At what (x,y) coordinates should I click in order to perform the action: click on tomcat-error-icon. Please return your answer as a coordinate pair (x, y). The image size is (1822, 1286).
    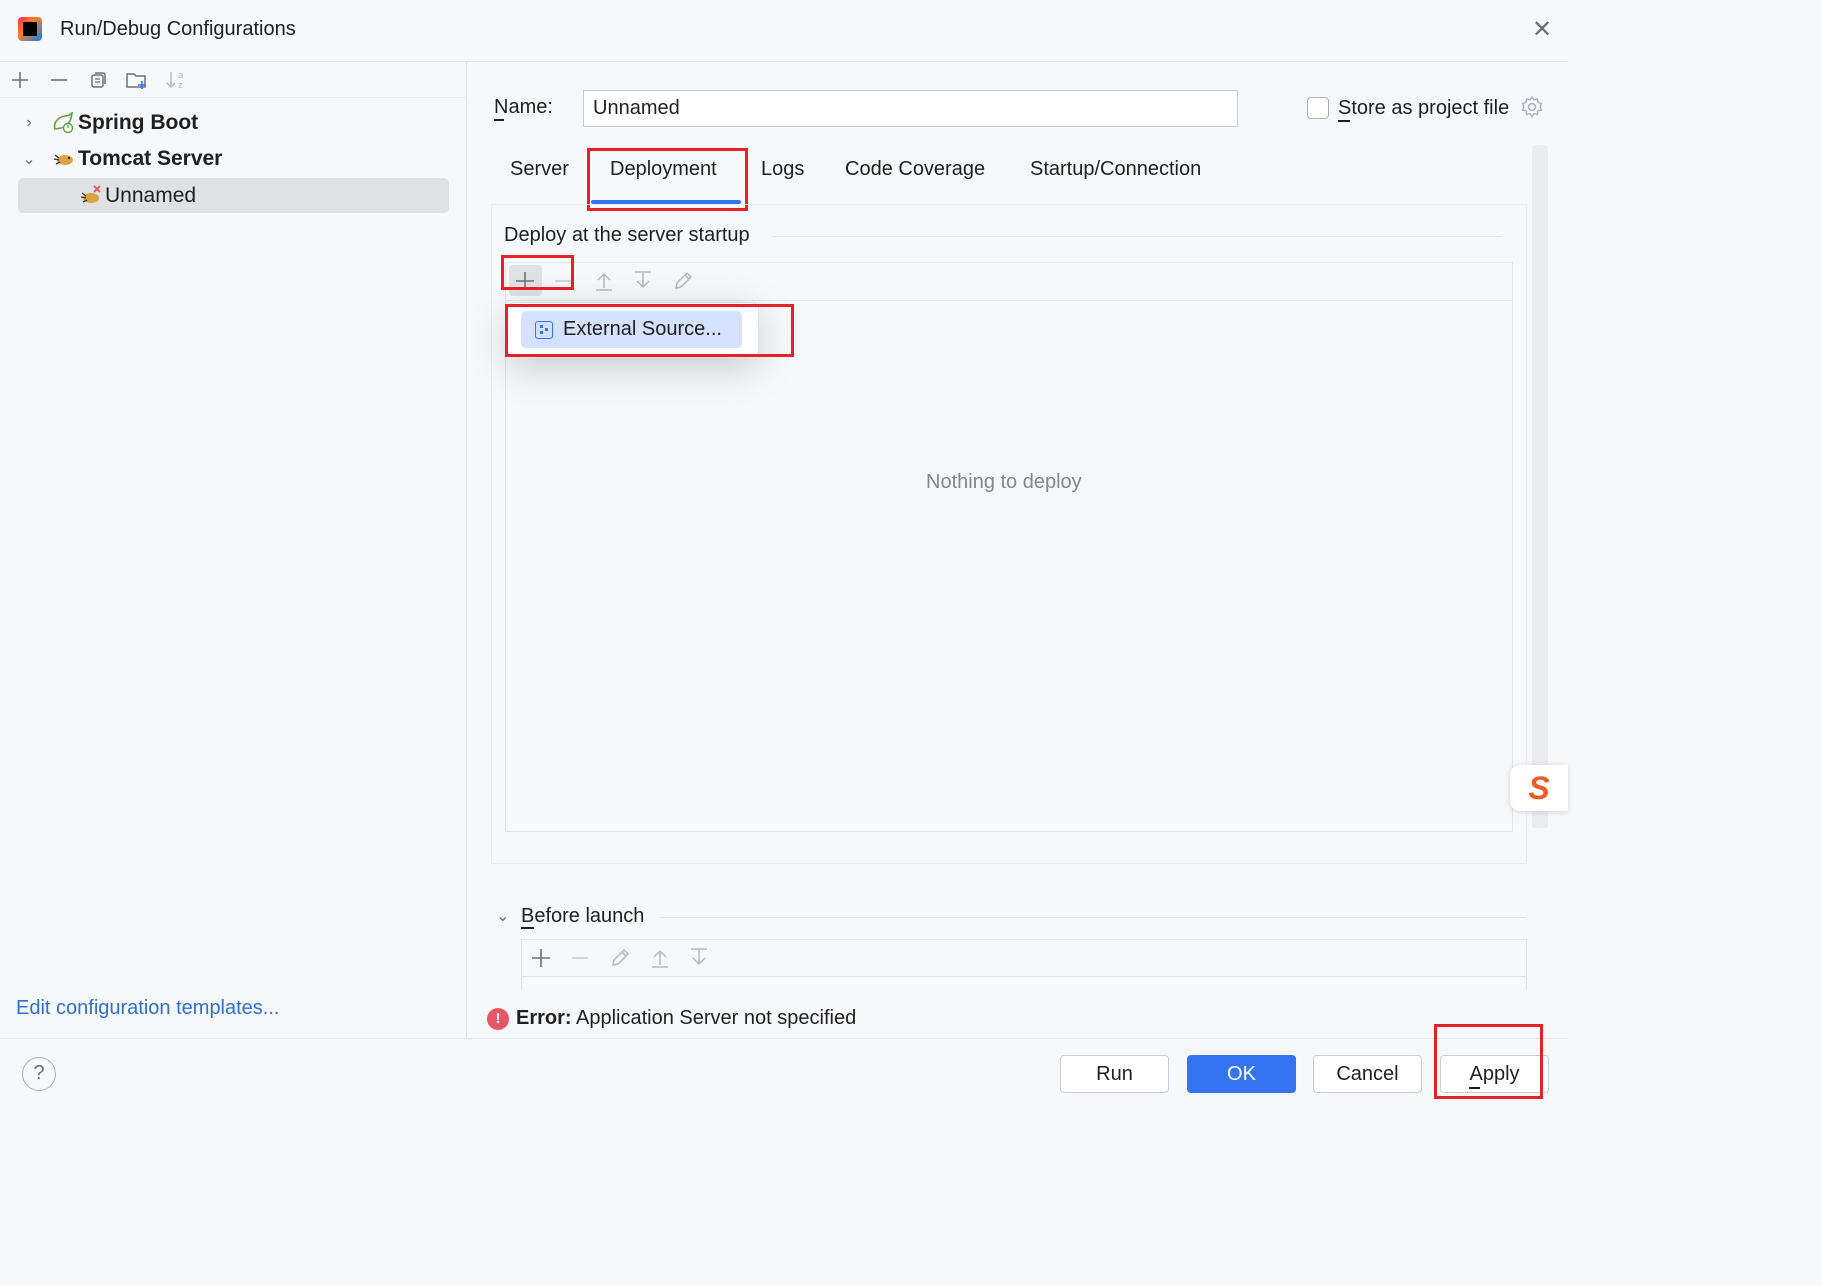
    Looking at the image, I should click on (91, 196).